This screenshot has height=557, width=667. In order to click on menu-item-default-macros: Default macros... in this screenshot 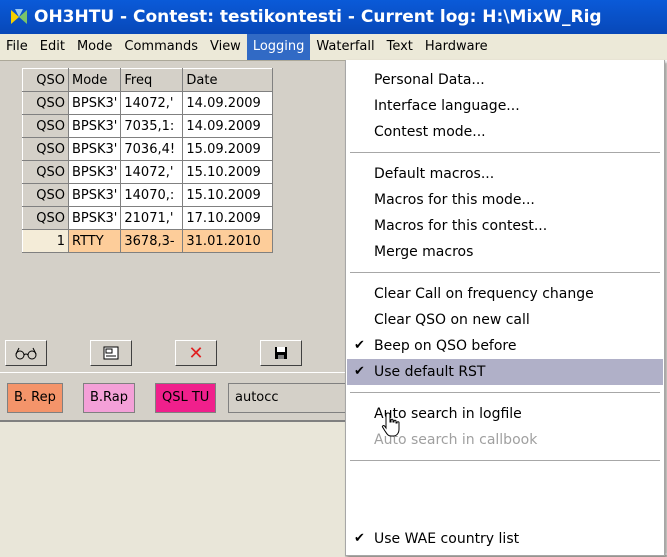, I will do `click(505, 174)`.